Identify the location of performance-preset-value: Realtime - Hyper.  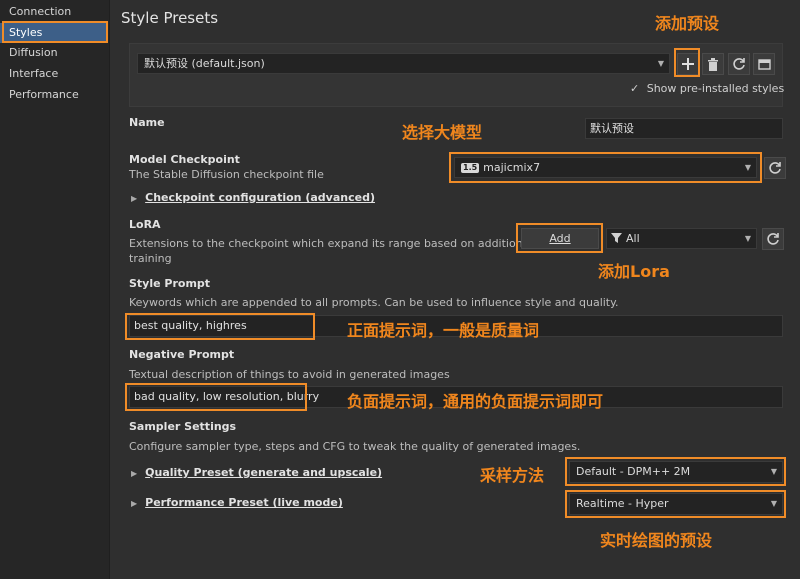
(622, 503).